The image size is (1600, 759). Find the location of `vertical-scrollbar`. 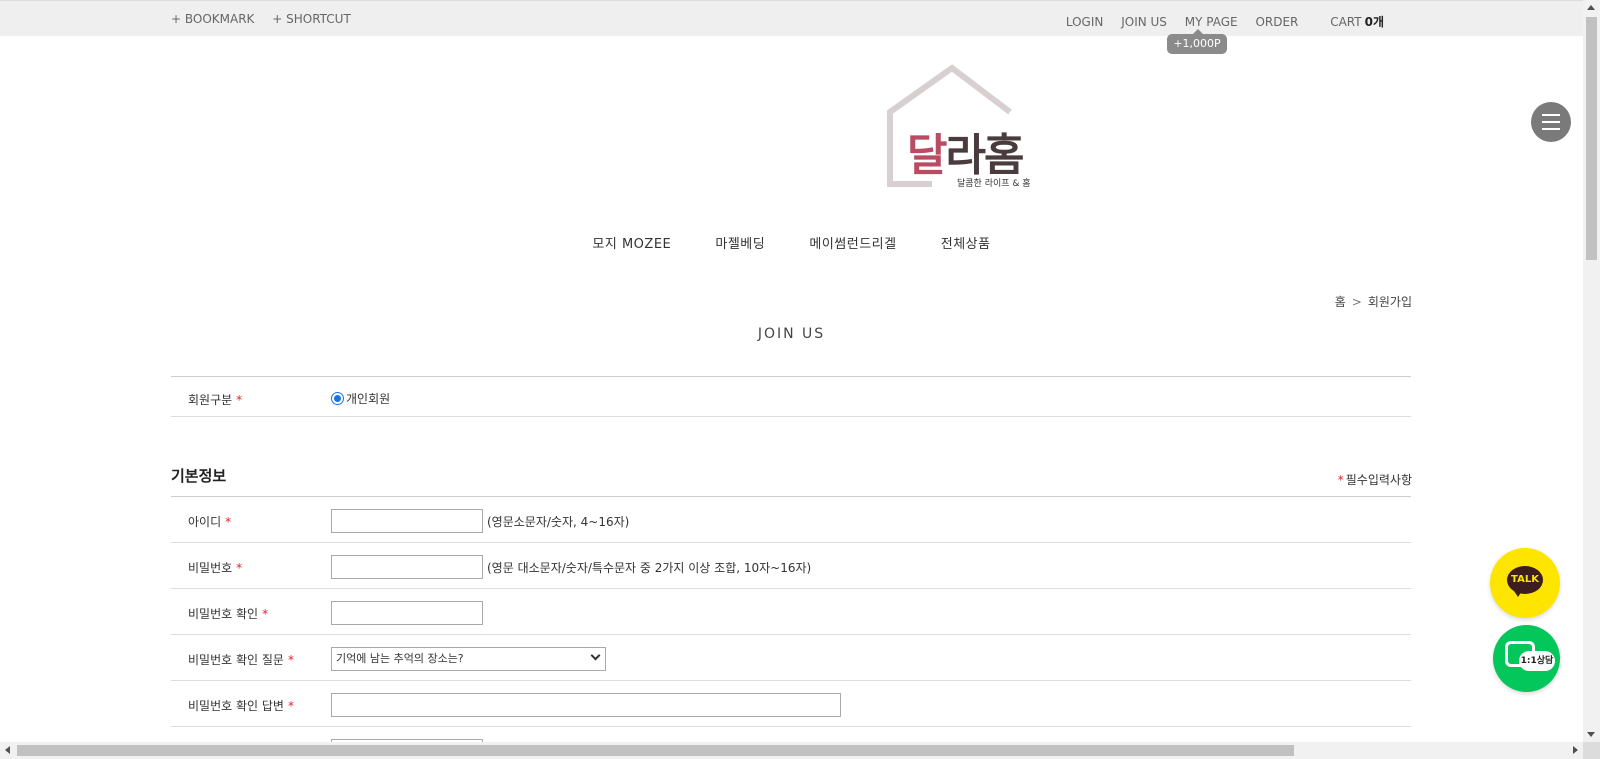

vertical-scrollbar is located at coordinates (1591, 371).